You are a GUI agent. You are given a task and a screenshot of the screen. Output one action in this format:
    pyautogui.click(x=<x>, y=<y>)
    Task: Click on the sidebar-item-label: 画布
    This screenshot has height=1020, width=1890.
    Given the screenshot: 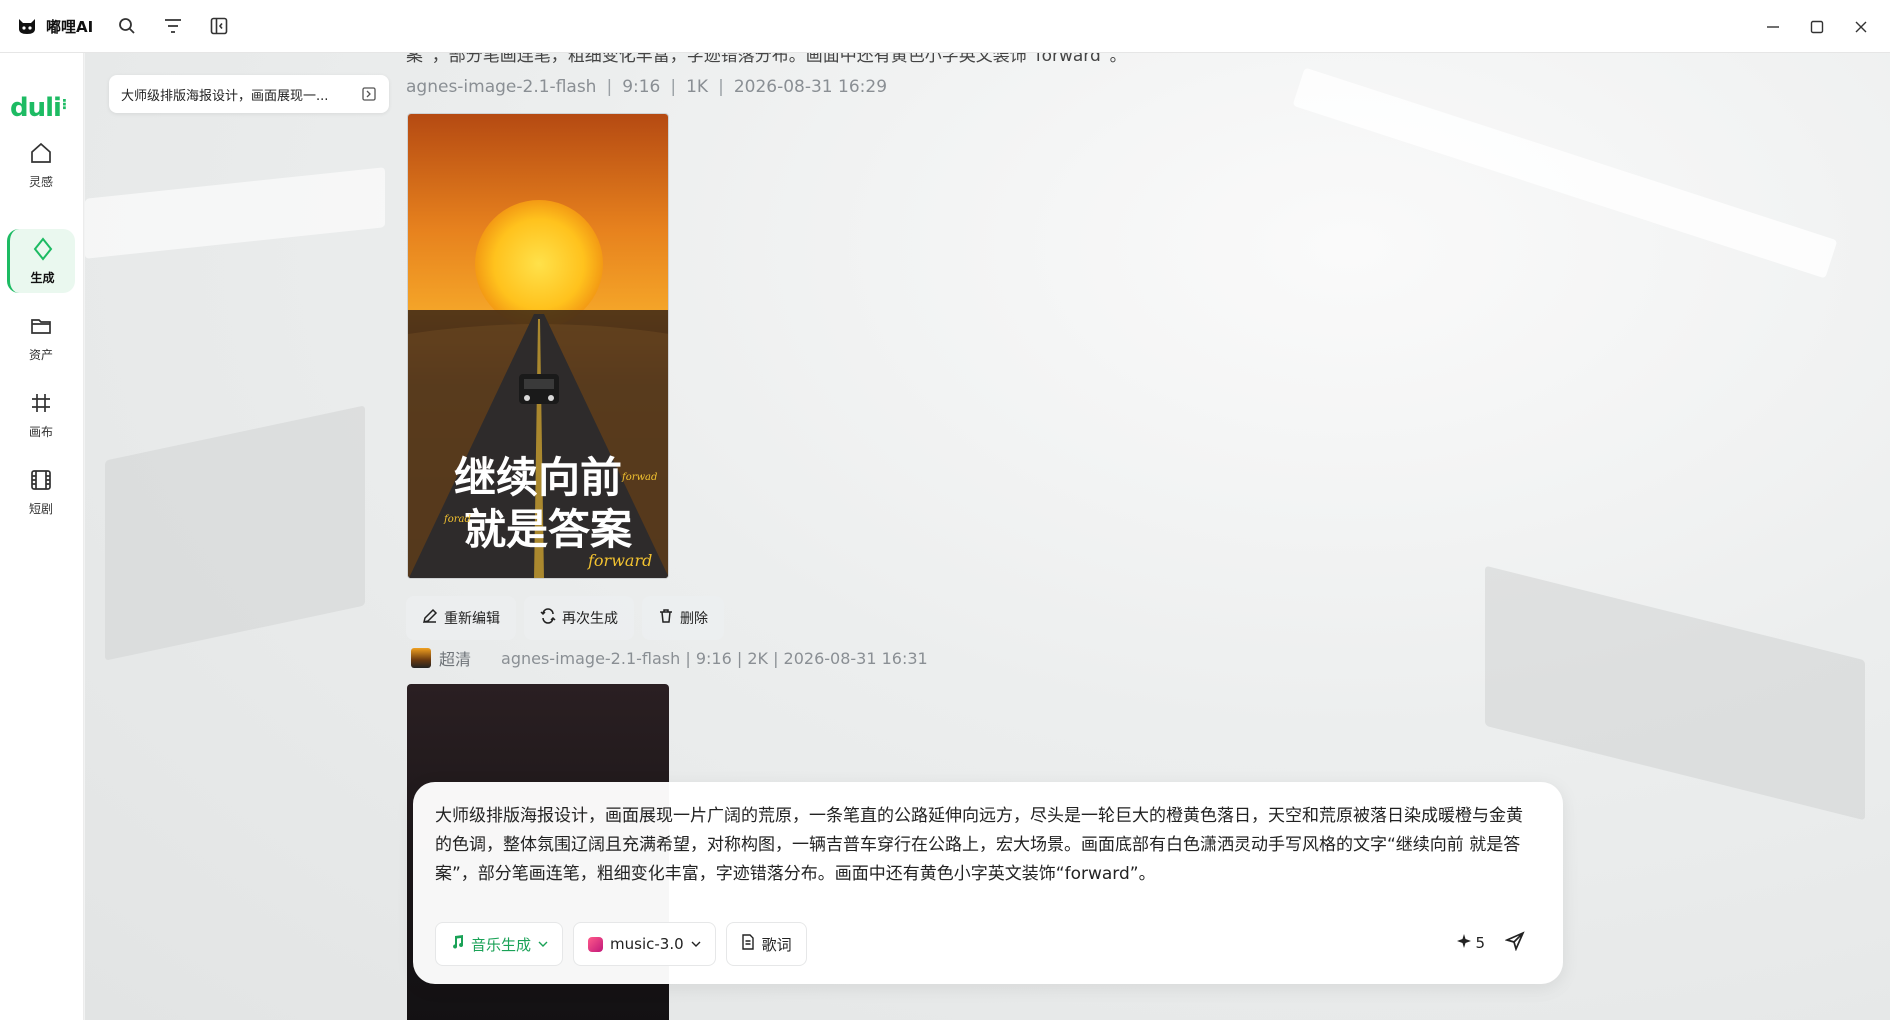 What is the action you would take?
    pyautogui.click(x=40, y=431)
    